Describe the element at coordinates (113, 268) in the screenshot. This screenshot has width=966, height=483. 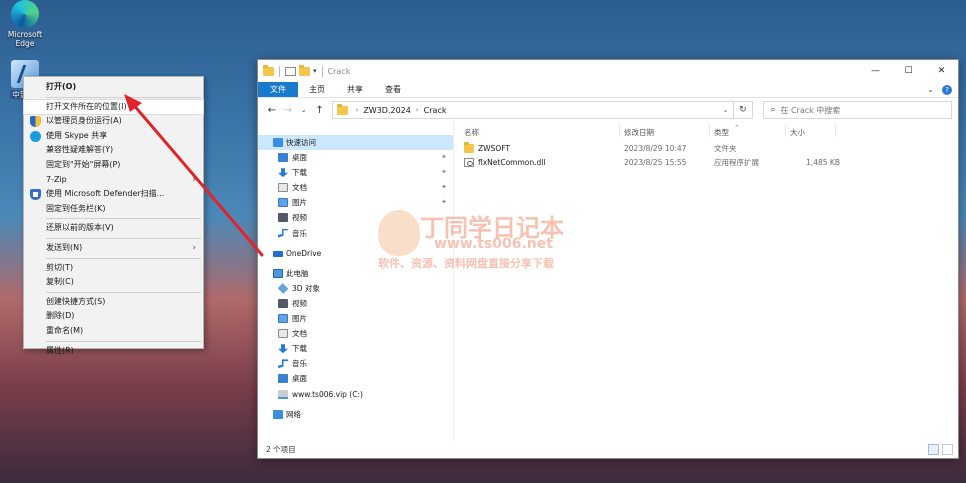
I see `context-menu-item: 剪切(T)` at that location.